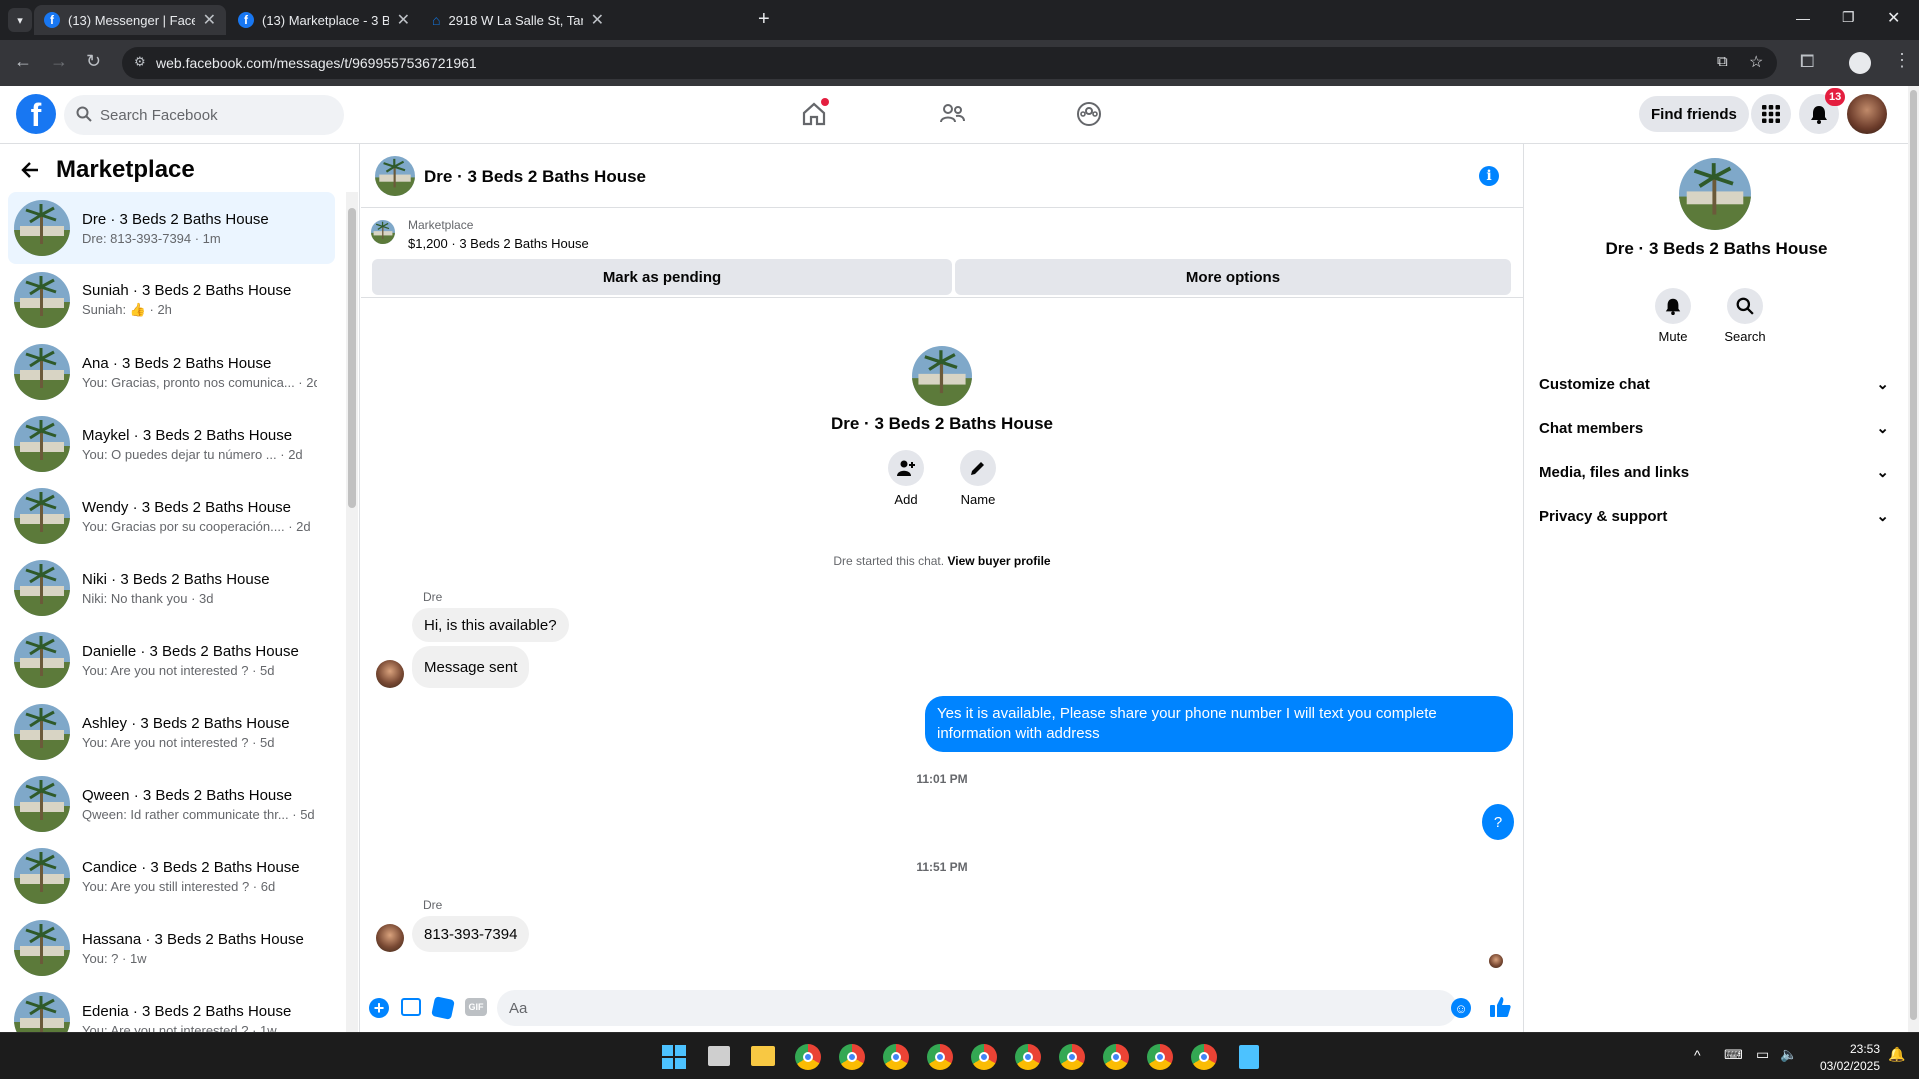  I want to click on minimize-icon: —, so click(1803, 18).